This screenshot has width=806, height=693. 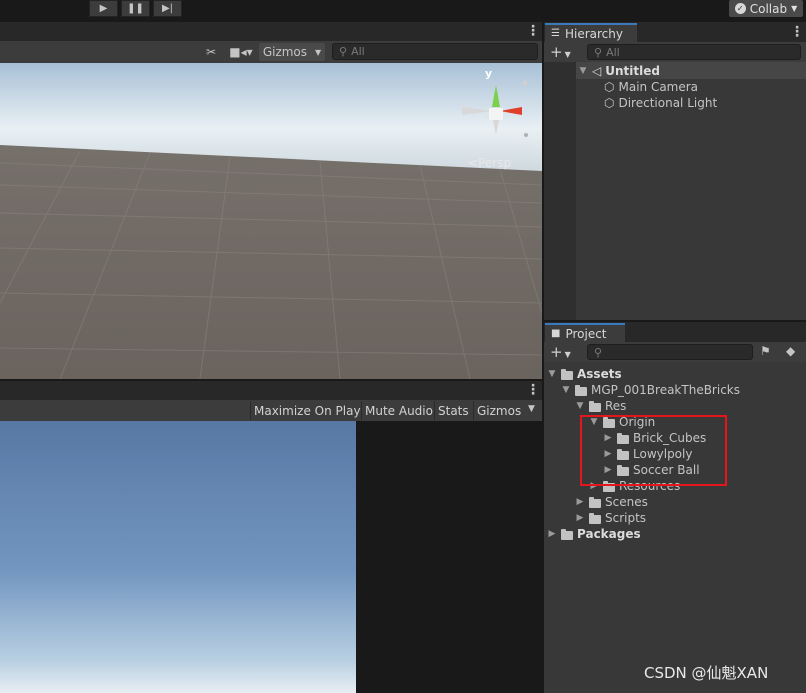 What do you see at coordinates (307, 410) in the screenshot?
I see `maximize-on-play-button: Maximize On Play` at bounding box center [307, 410].